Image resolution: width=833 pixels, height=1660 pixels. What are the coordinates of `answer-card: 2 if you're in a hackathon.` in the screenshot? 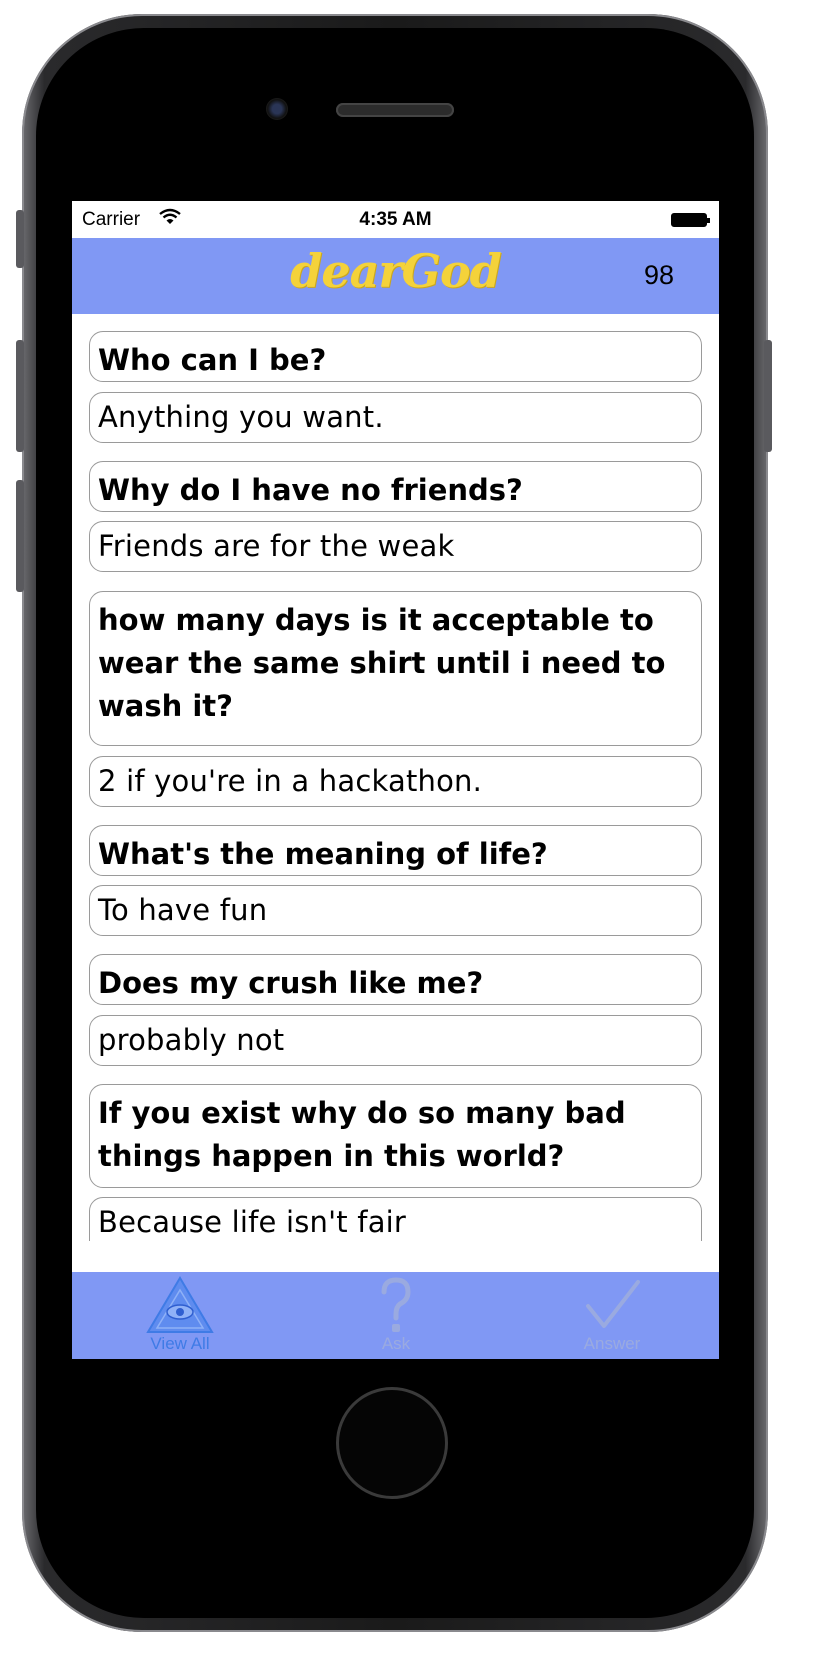 It's located at (395, 781).